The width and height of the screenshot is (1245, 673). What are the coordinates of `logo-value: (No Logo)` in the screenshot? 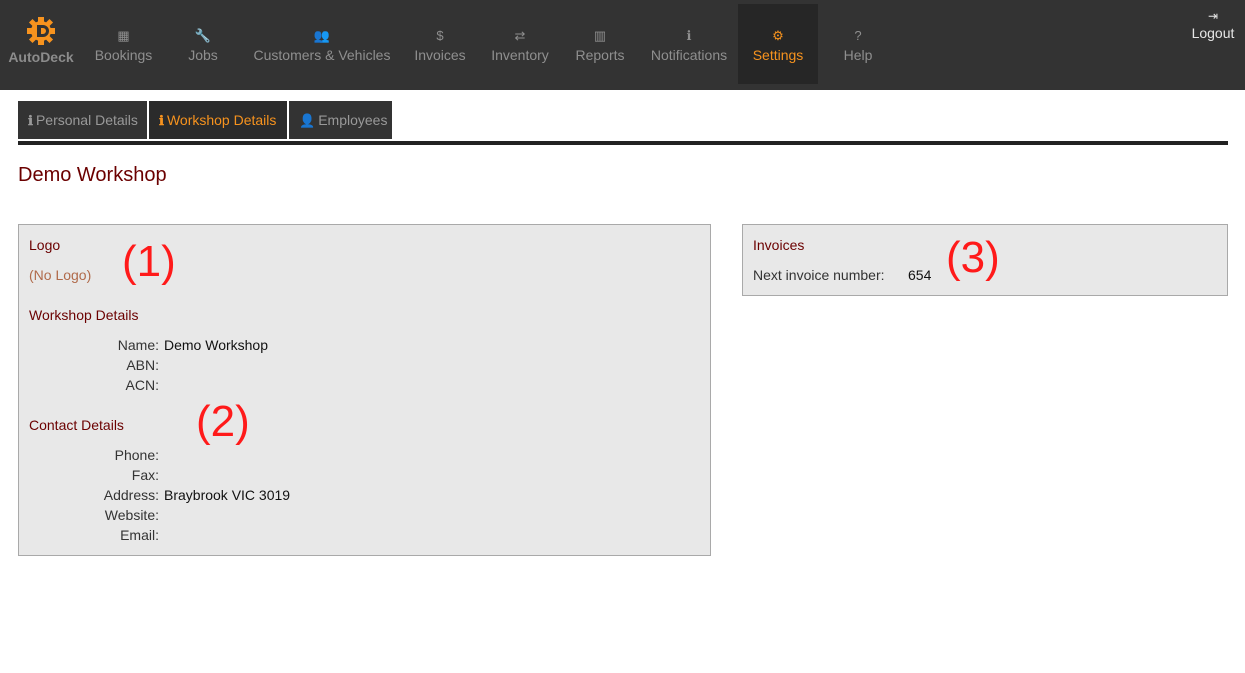 It's located at (60, 275).